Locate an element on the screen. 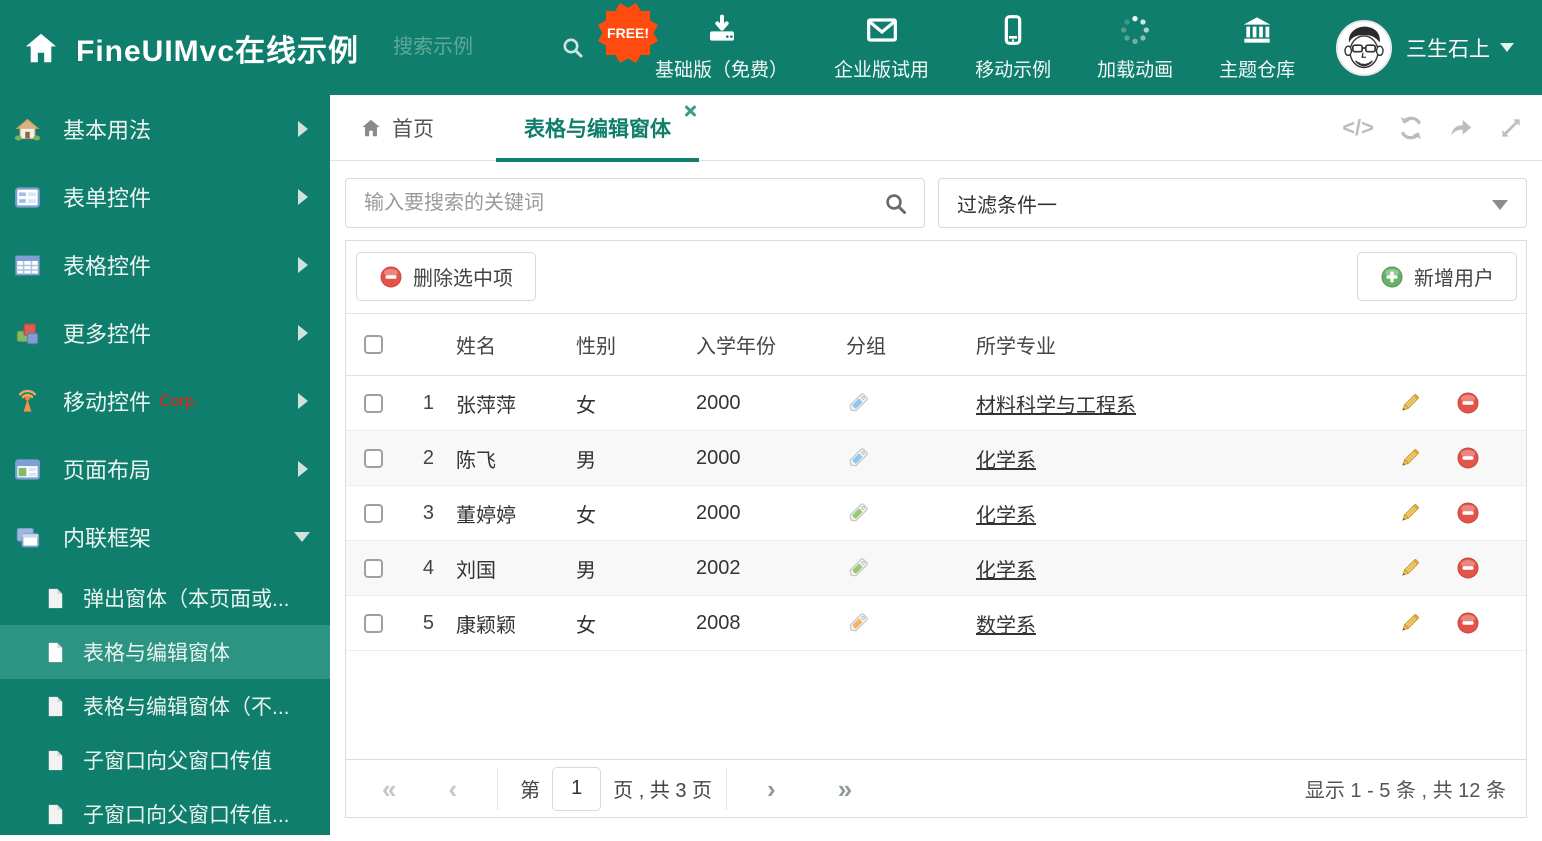 This screenshot has width=1542, height=841. sidebar-subitem-child-to-parent: 子窗口向父窗口传值 is located at coordinates (165, 760).